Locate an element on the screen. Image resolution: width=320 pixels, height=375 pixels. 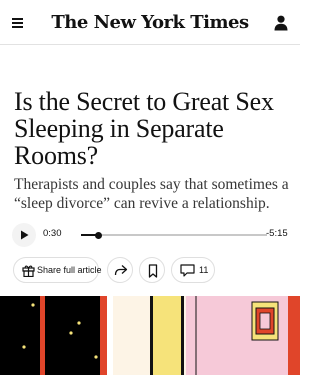
audio-remaining-time: -5:15 is located at coordinates (277, 233).